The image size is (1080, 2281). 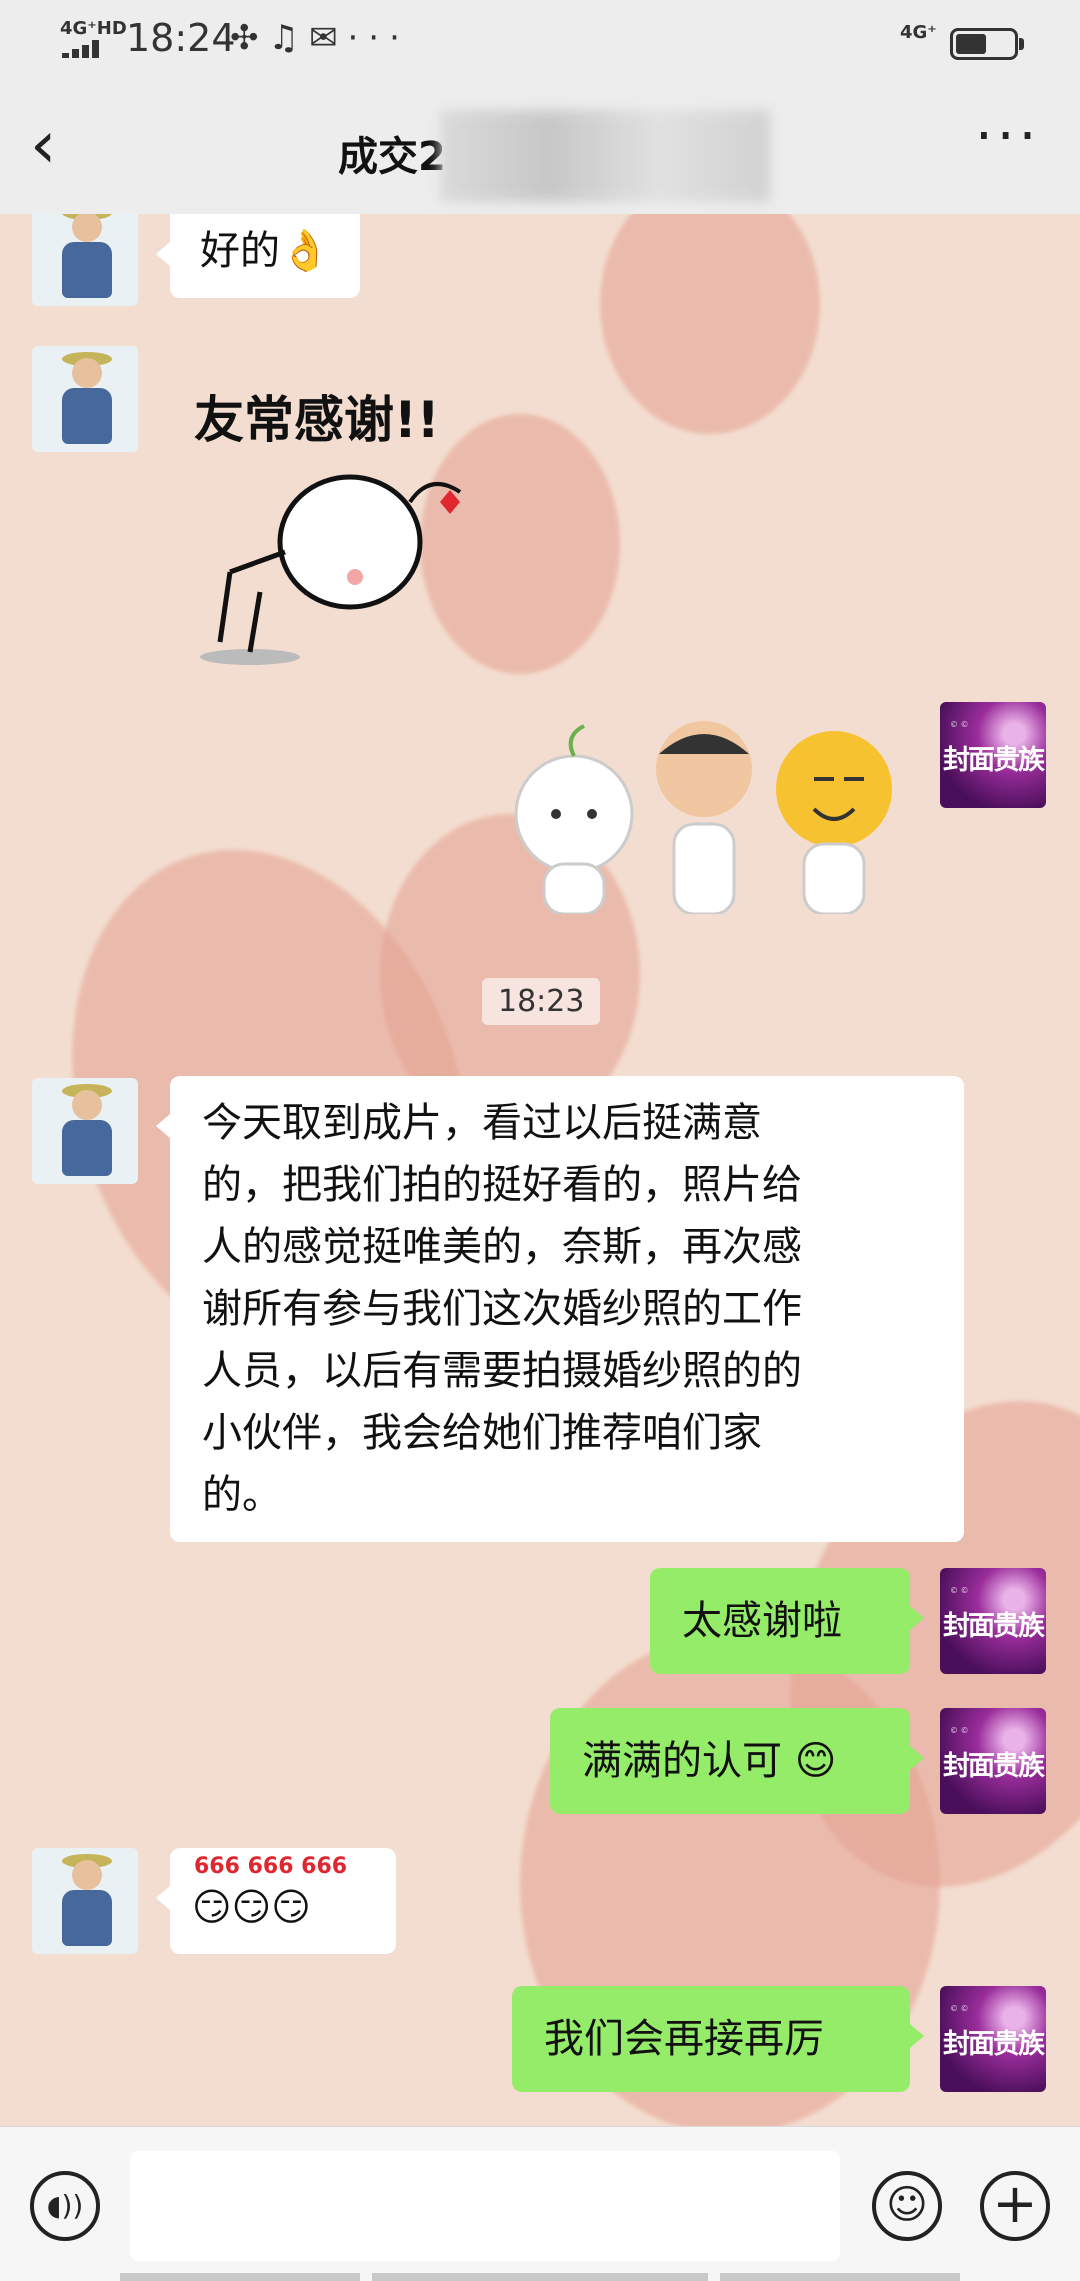 I want to click on sticker: 友常感谢!!, so click(x=340, y=517).